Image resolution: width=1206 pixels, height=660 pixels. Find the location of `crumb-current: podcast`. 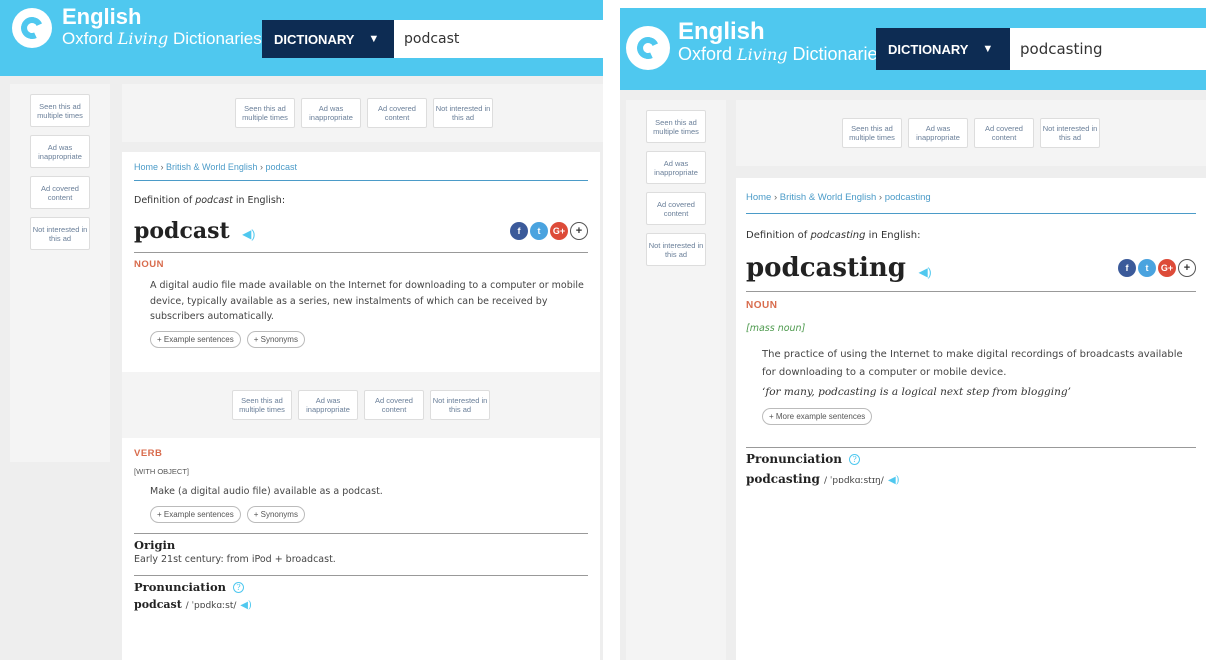

crumb-current: podcast is located at coordinates (281, 167).